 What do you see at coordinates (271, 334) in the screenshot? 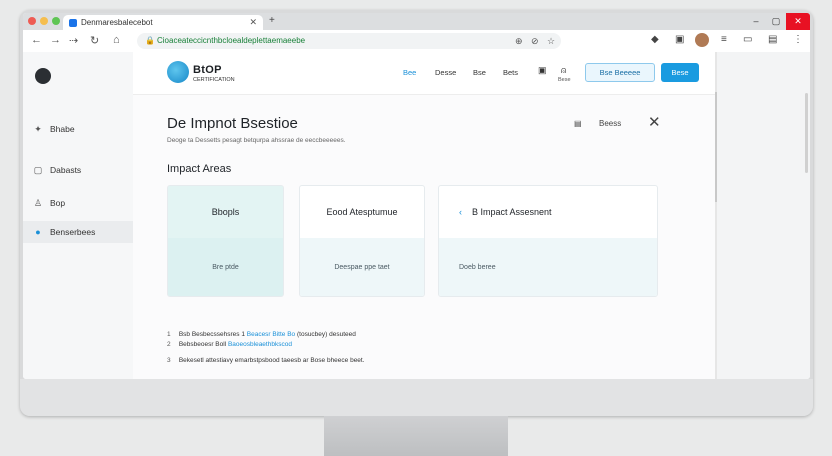
I see `list-link: Beacesr Bitte Bo` at bounding box center [271, 334].